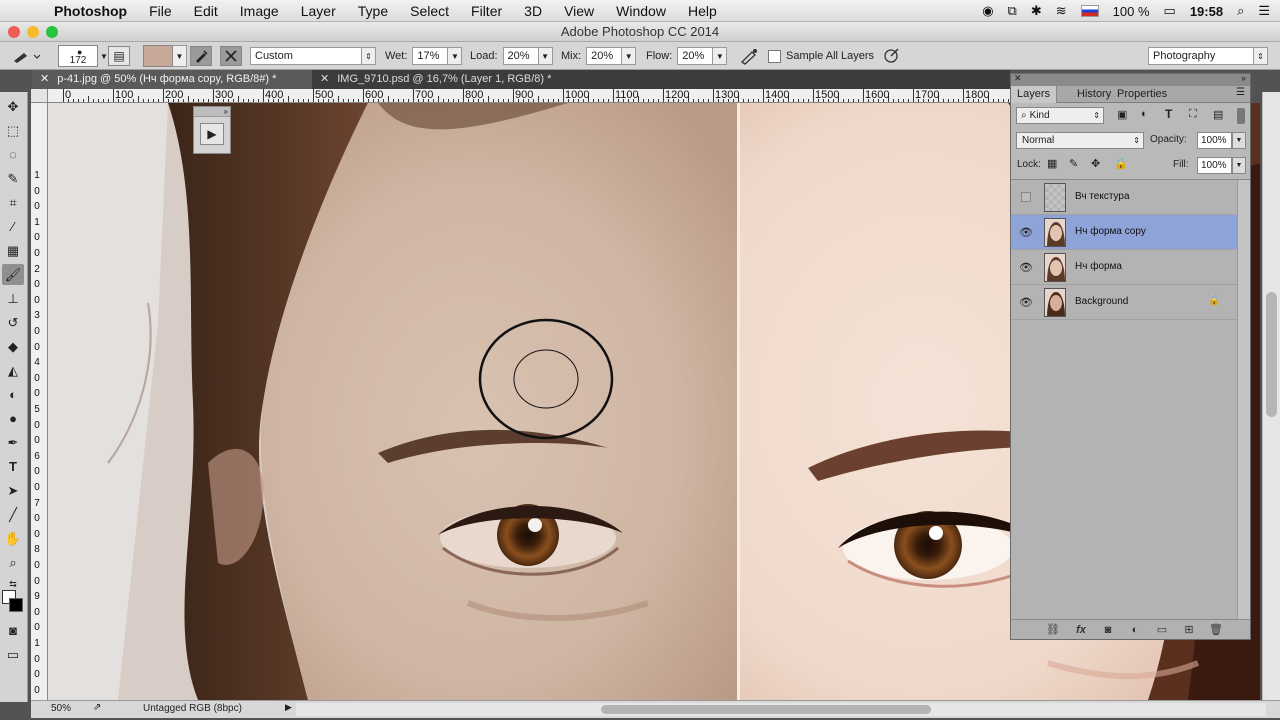 The width and height of the screenshot is (1280, 720). What do you see at coordinates (160, 11) in the screenshot?
I see `menu-file: File` at bounding box center [160, 11].